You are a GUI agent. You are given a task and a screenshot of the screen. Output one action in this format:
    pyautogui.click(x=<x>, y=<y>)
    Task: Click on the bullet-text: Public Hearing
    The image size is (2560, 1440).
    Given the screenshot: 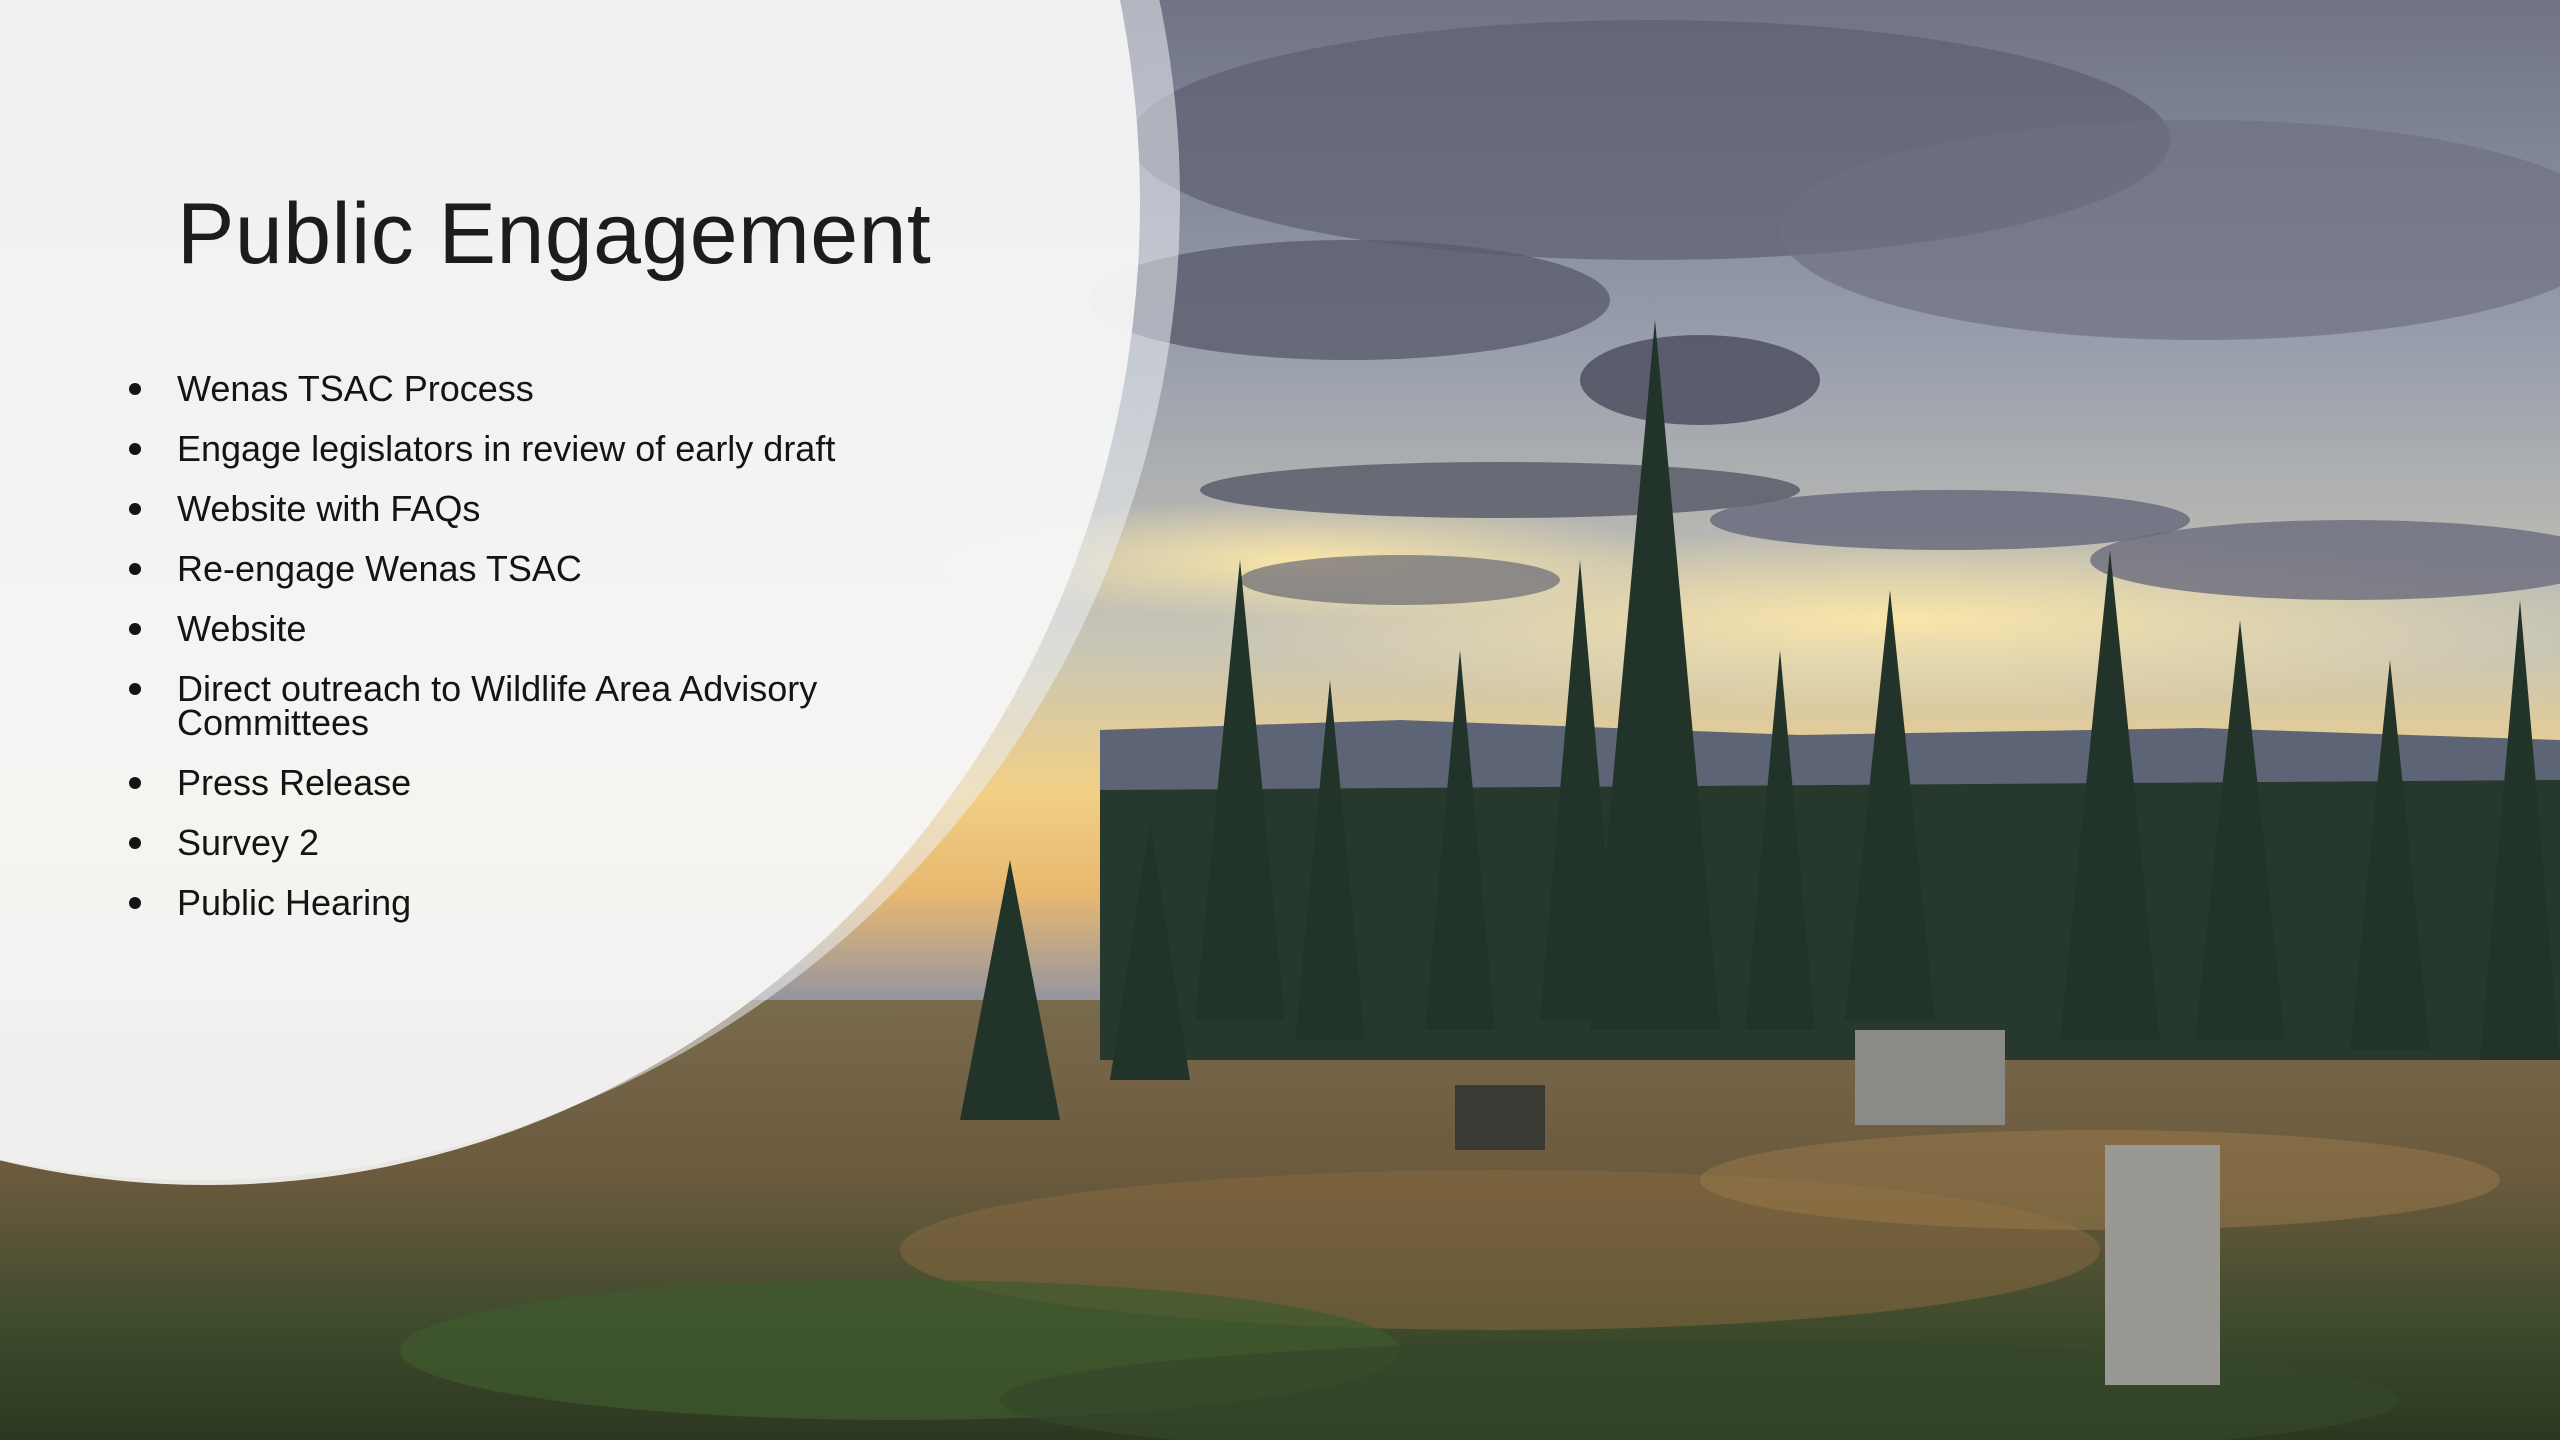 What is the action you would take?
    pyautogui.click(x=294, y=902)
    